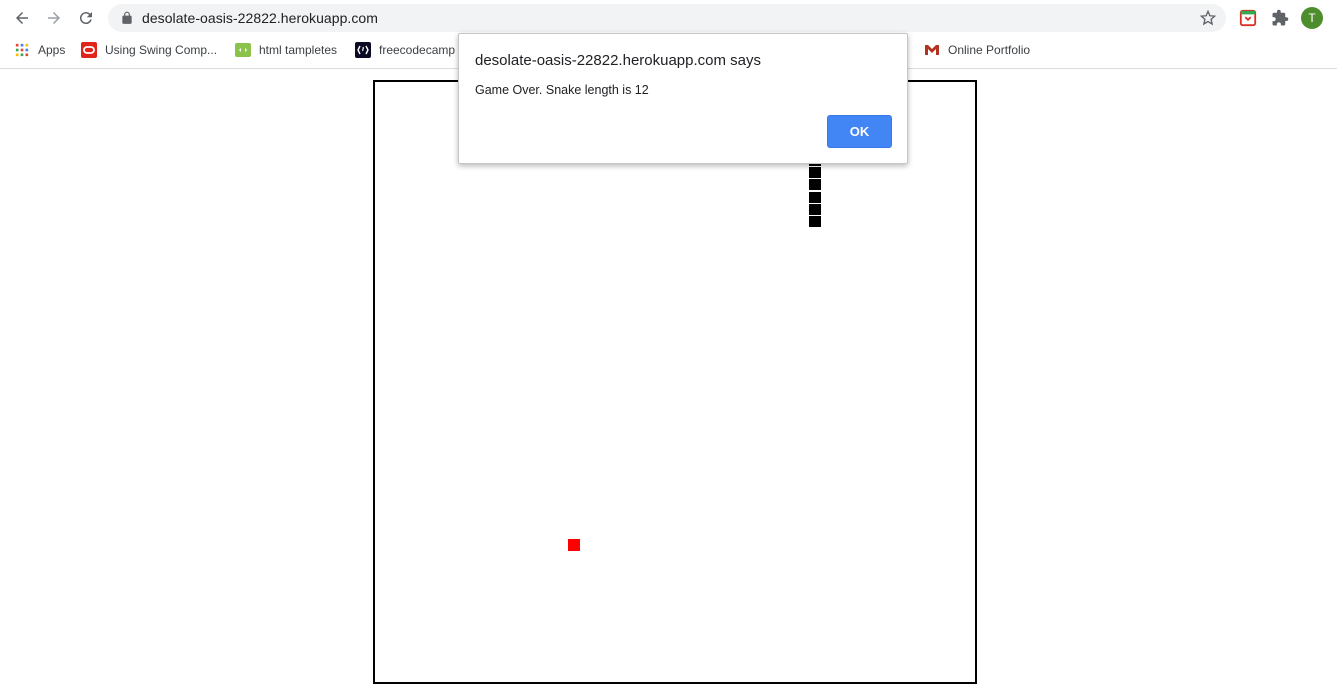 The image size is (1337, 690). I want to click on bookmark-apps: Apps, so click(39, 50).